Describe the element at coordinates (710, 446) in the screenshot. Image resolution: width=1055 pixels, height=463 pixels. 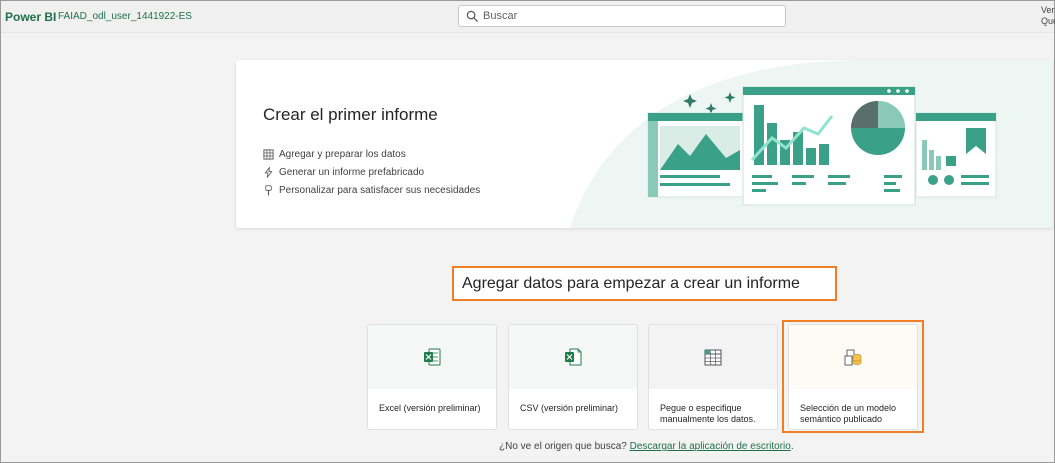
I see `download-desktop-link: Descargar la aplicación de escritorio` at that location.